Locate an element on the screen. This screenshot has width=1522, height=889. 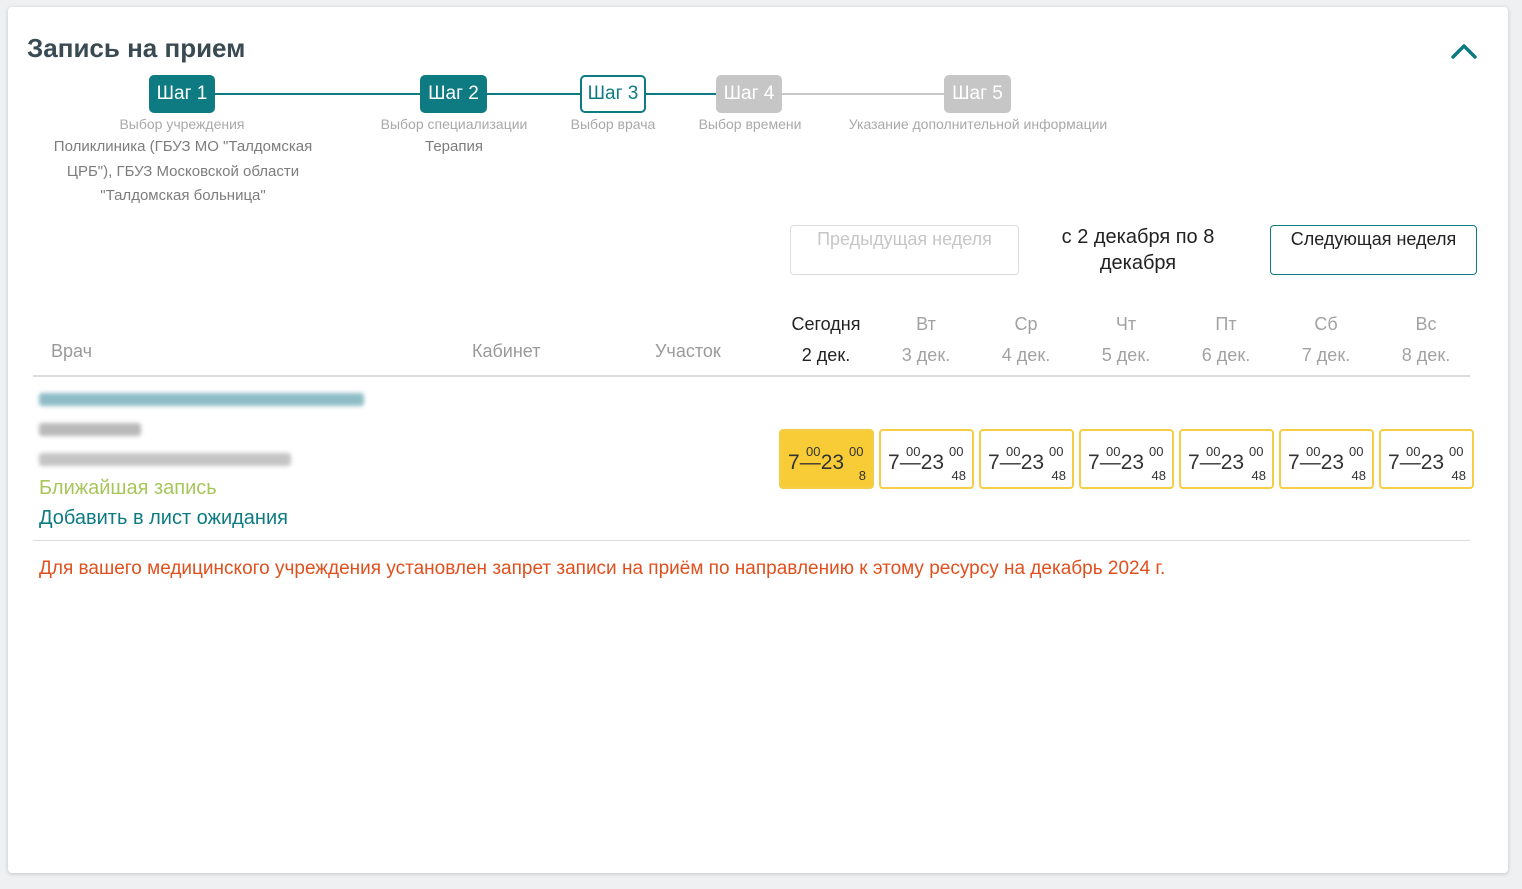
week-range: с 2 декабря по 8 декабря is located at coordinates (1138, 250).